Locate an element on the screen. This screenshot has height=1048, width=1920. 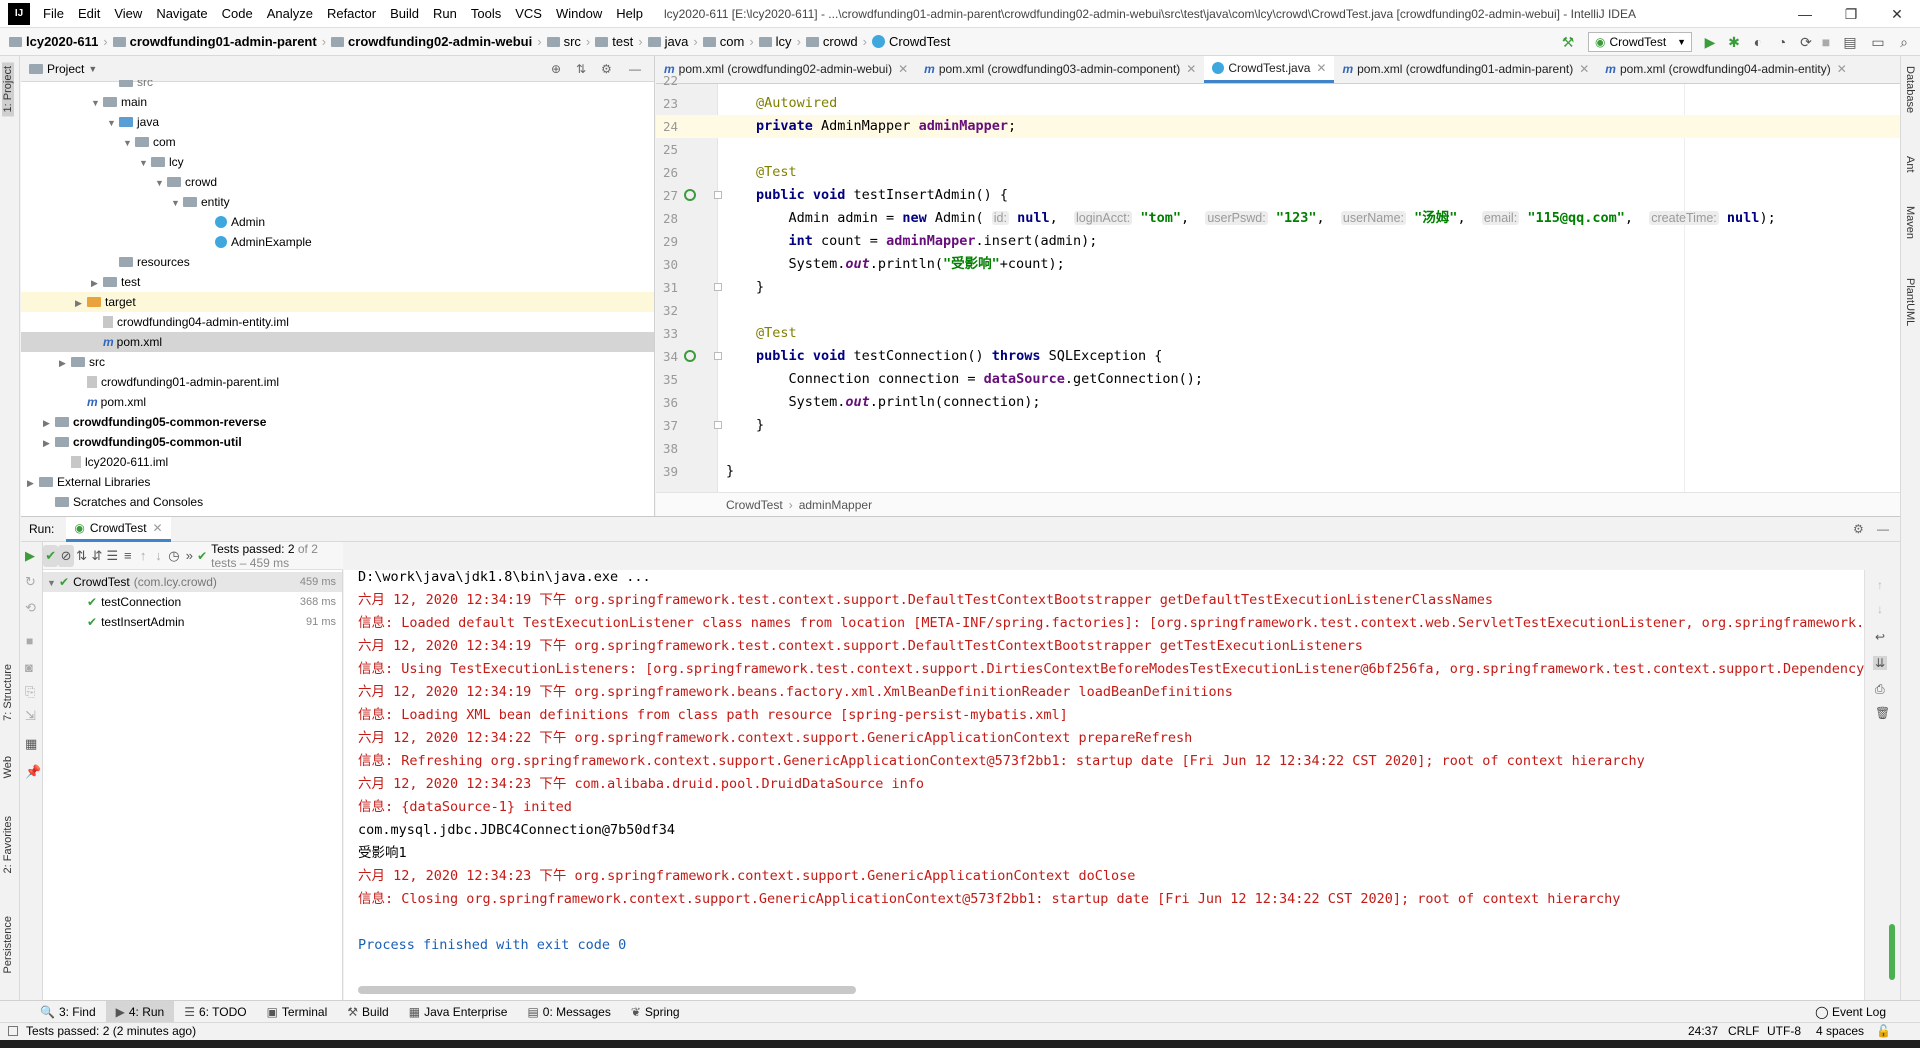
tool-window-find: 🔍 3: Find is located at coordinates (68, 1011).